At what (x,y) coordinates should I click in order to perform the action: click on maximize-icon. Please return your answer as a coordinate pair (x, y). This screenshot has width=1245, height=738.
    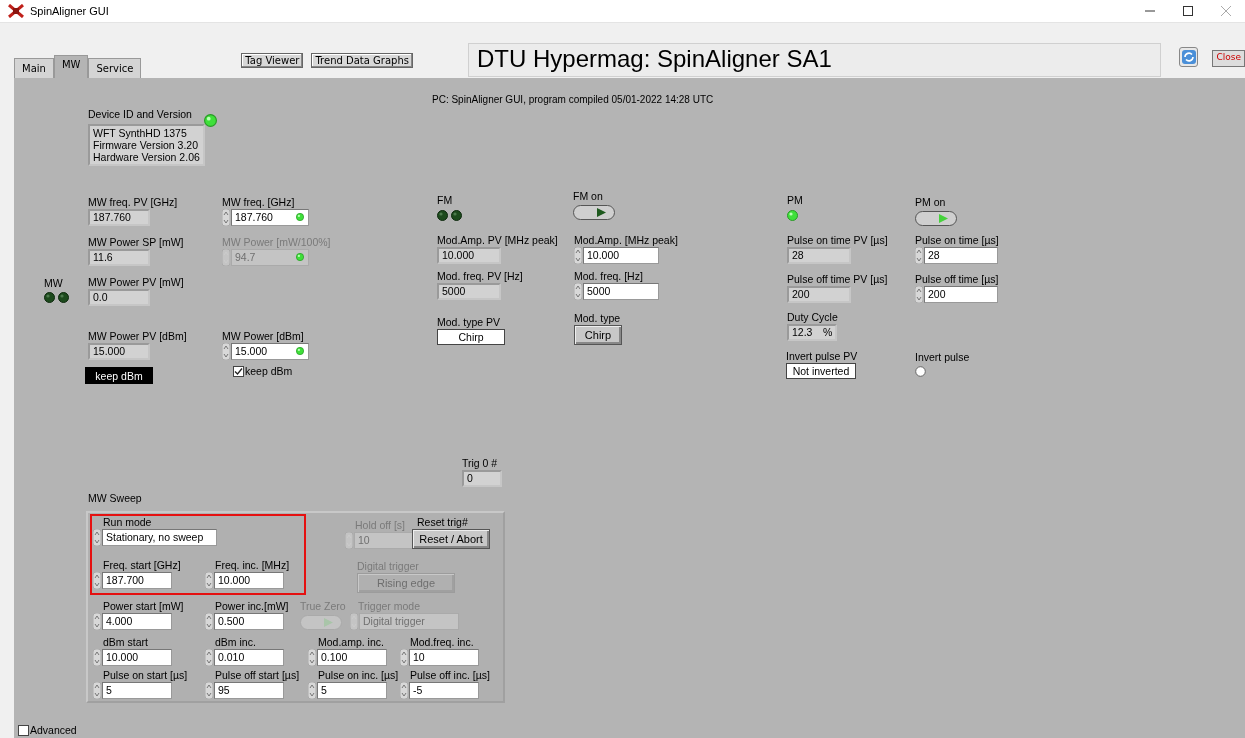
    Looking at the image, I should click on (1188, 11).